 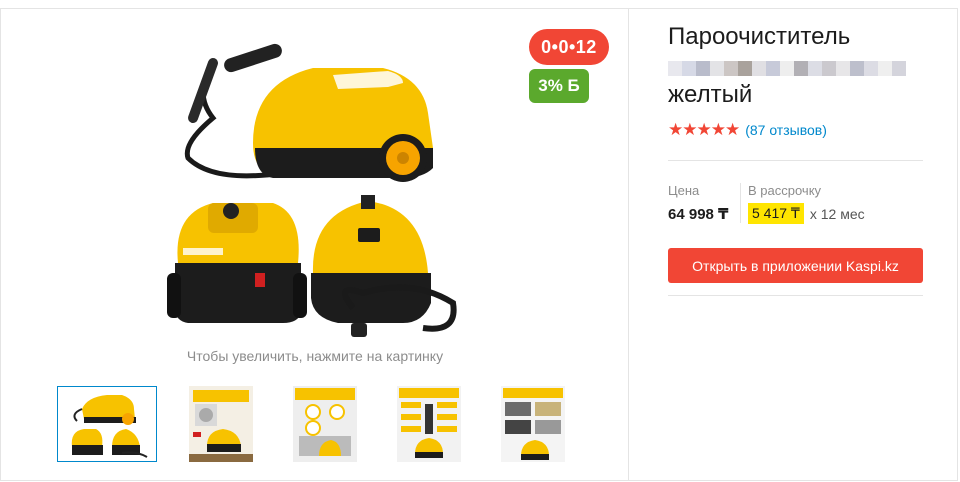 What do you see at coordinates (559, 86) in the screenshot?
I see `bonus-badge: 3% Б` at bounding box center [559, 86].